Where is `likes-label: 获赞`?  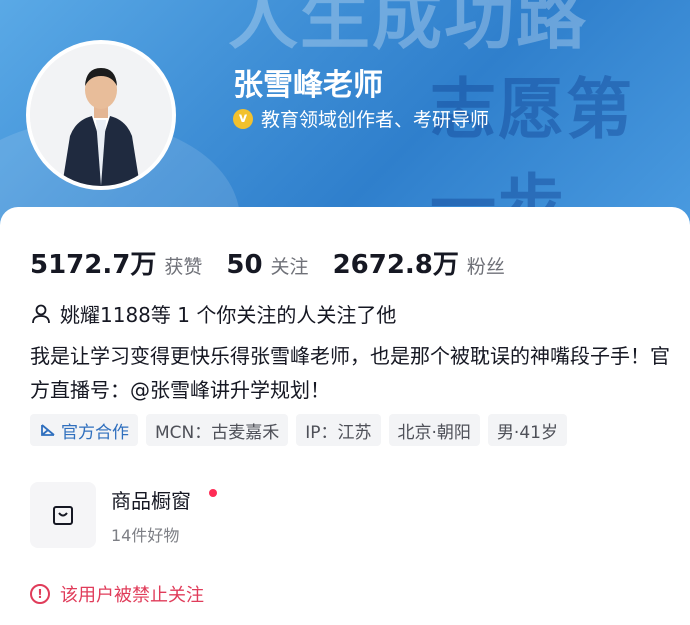
likes-label: 获赞 is located at coordinates (183, 267).